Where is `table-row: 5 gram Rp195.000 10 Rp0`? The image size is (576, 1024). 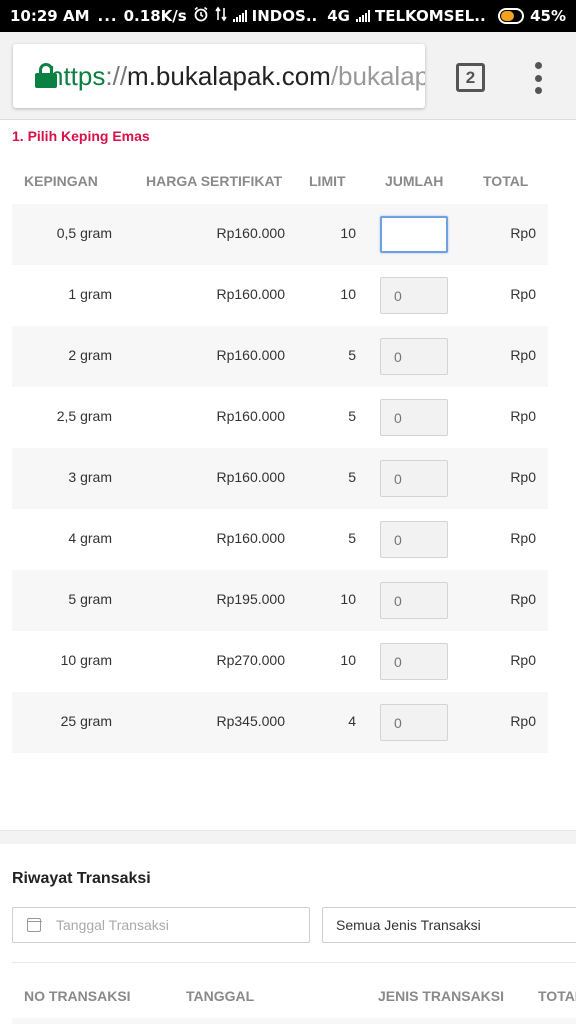 table-row: 5 gram Rp195.000 10 Rp0 is located at coordinates (280, 600).